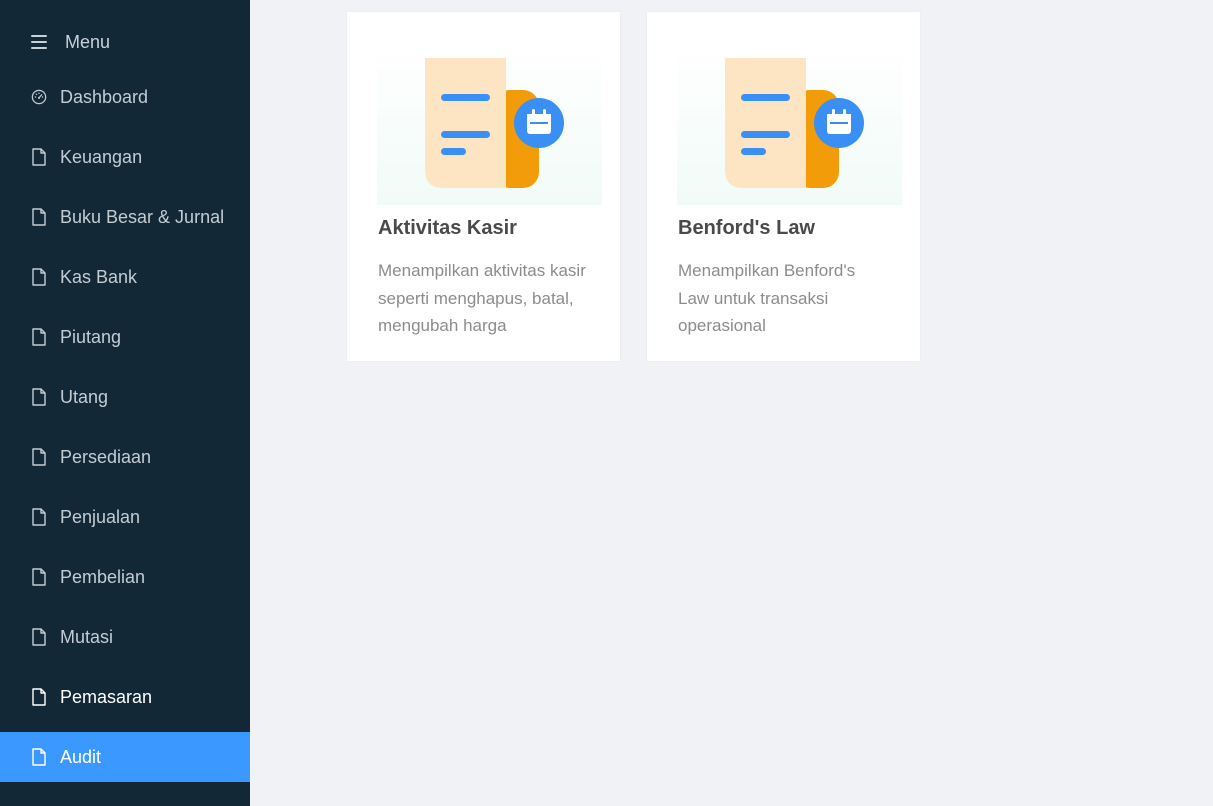  I want to click on sidebar-item-pembelian: Pembelian, so click(125, 577).